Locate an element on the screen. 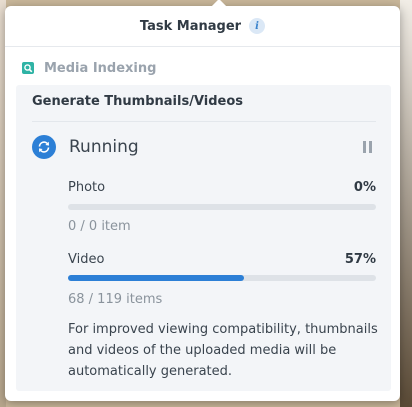 The image size is (412, 407). section-header: Media Indexing is located at coordinates (88, 68).